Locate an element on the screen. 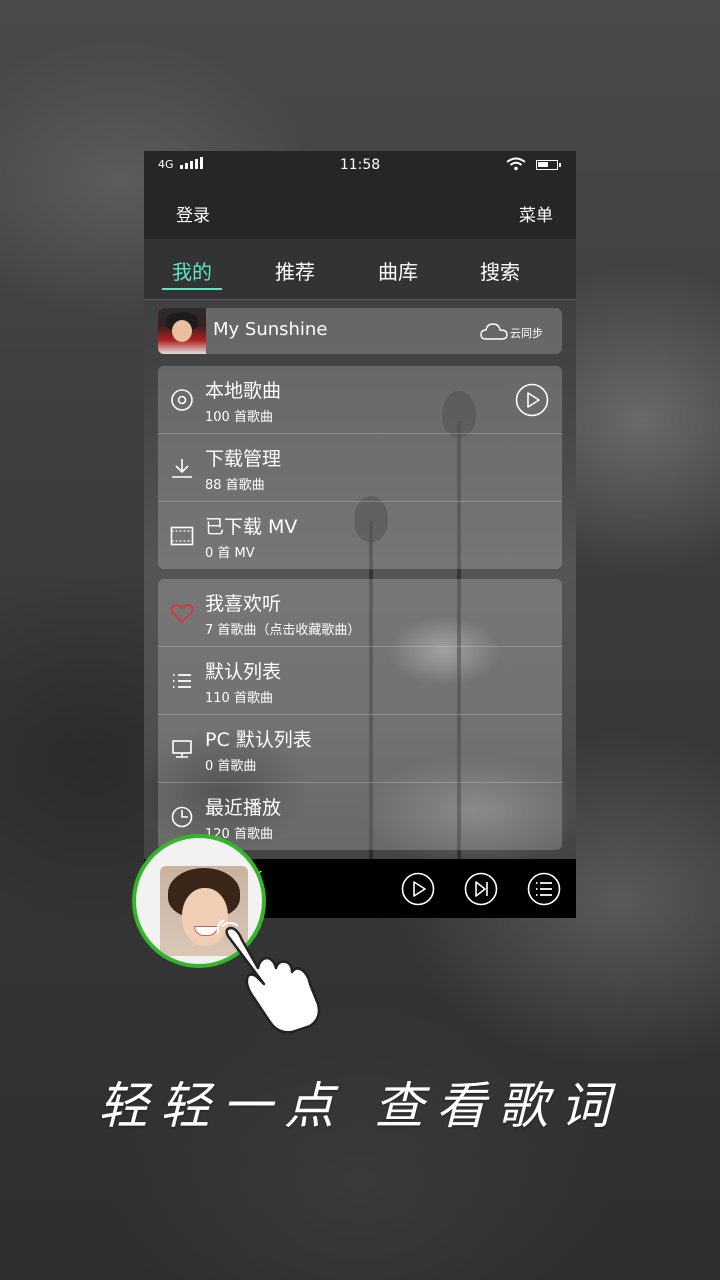 The width and height of the screenshot is (720, 1280). download-icon is located at coordinates (182, 468).